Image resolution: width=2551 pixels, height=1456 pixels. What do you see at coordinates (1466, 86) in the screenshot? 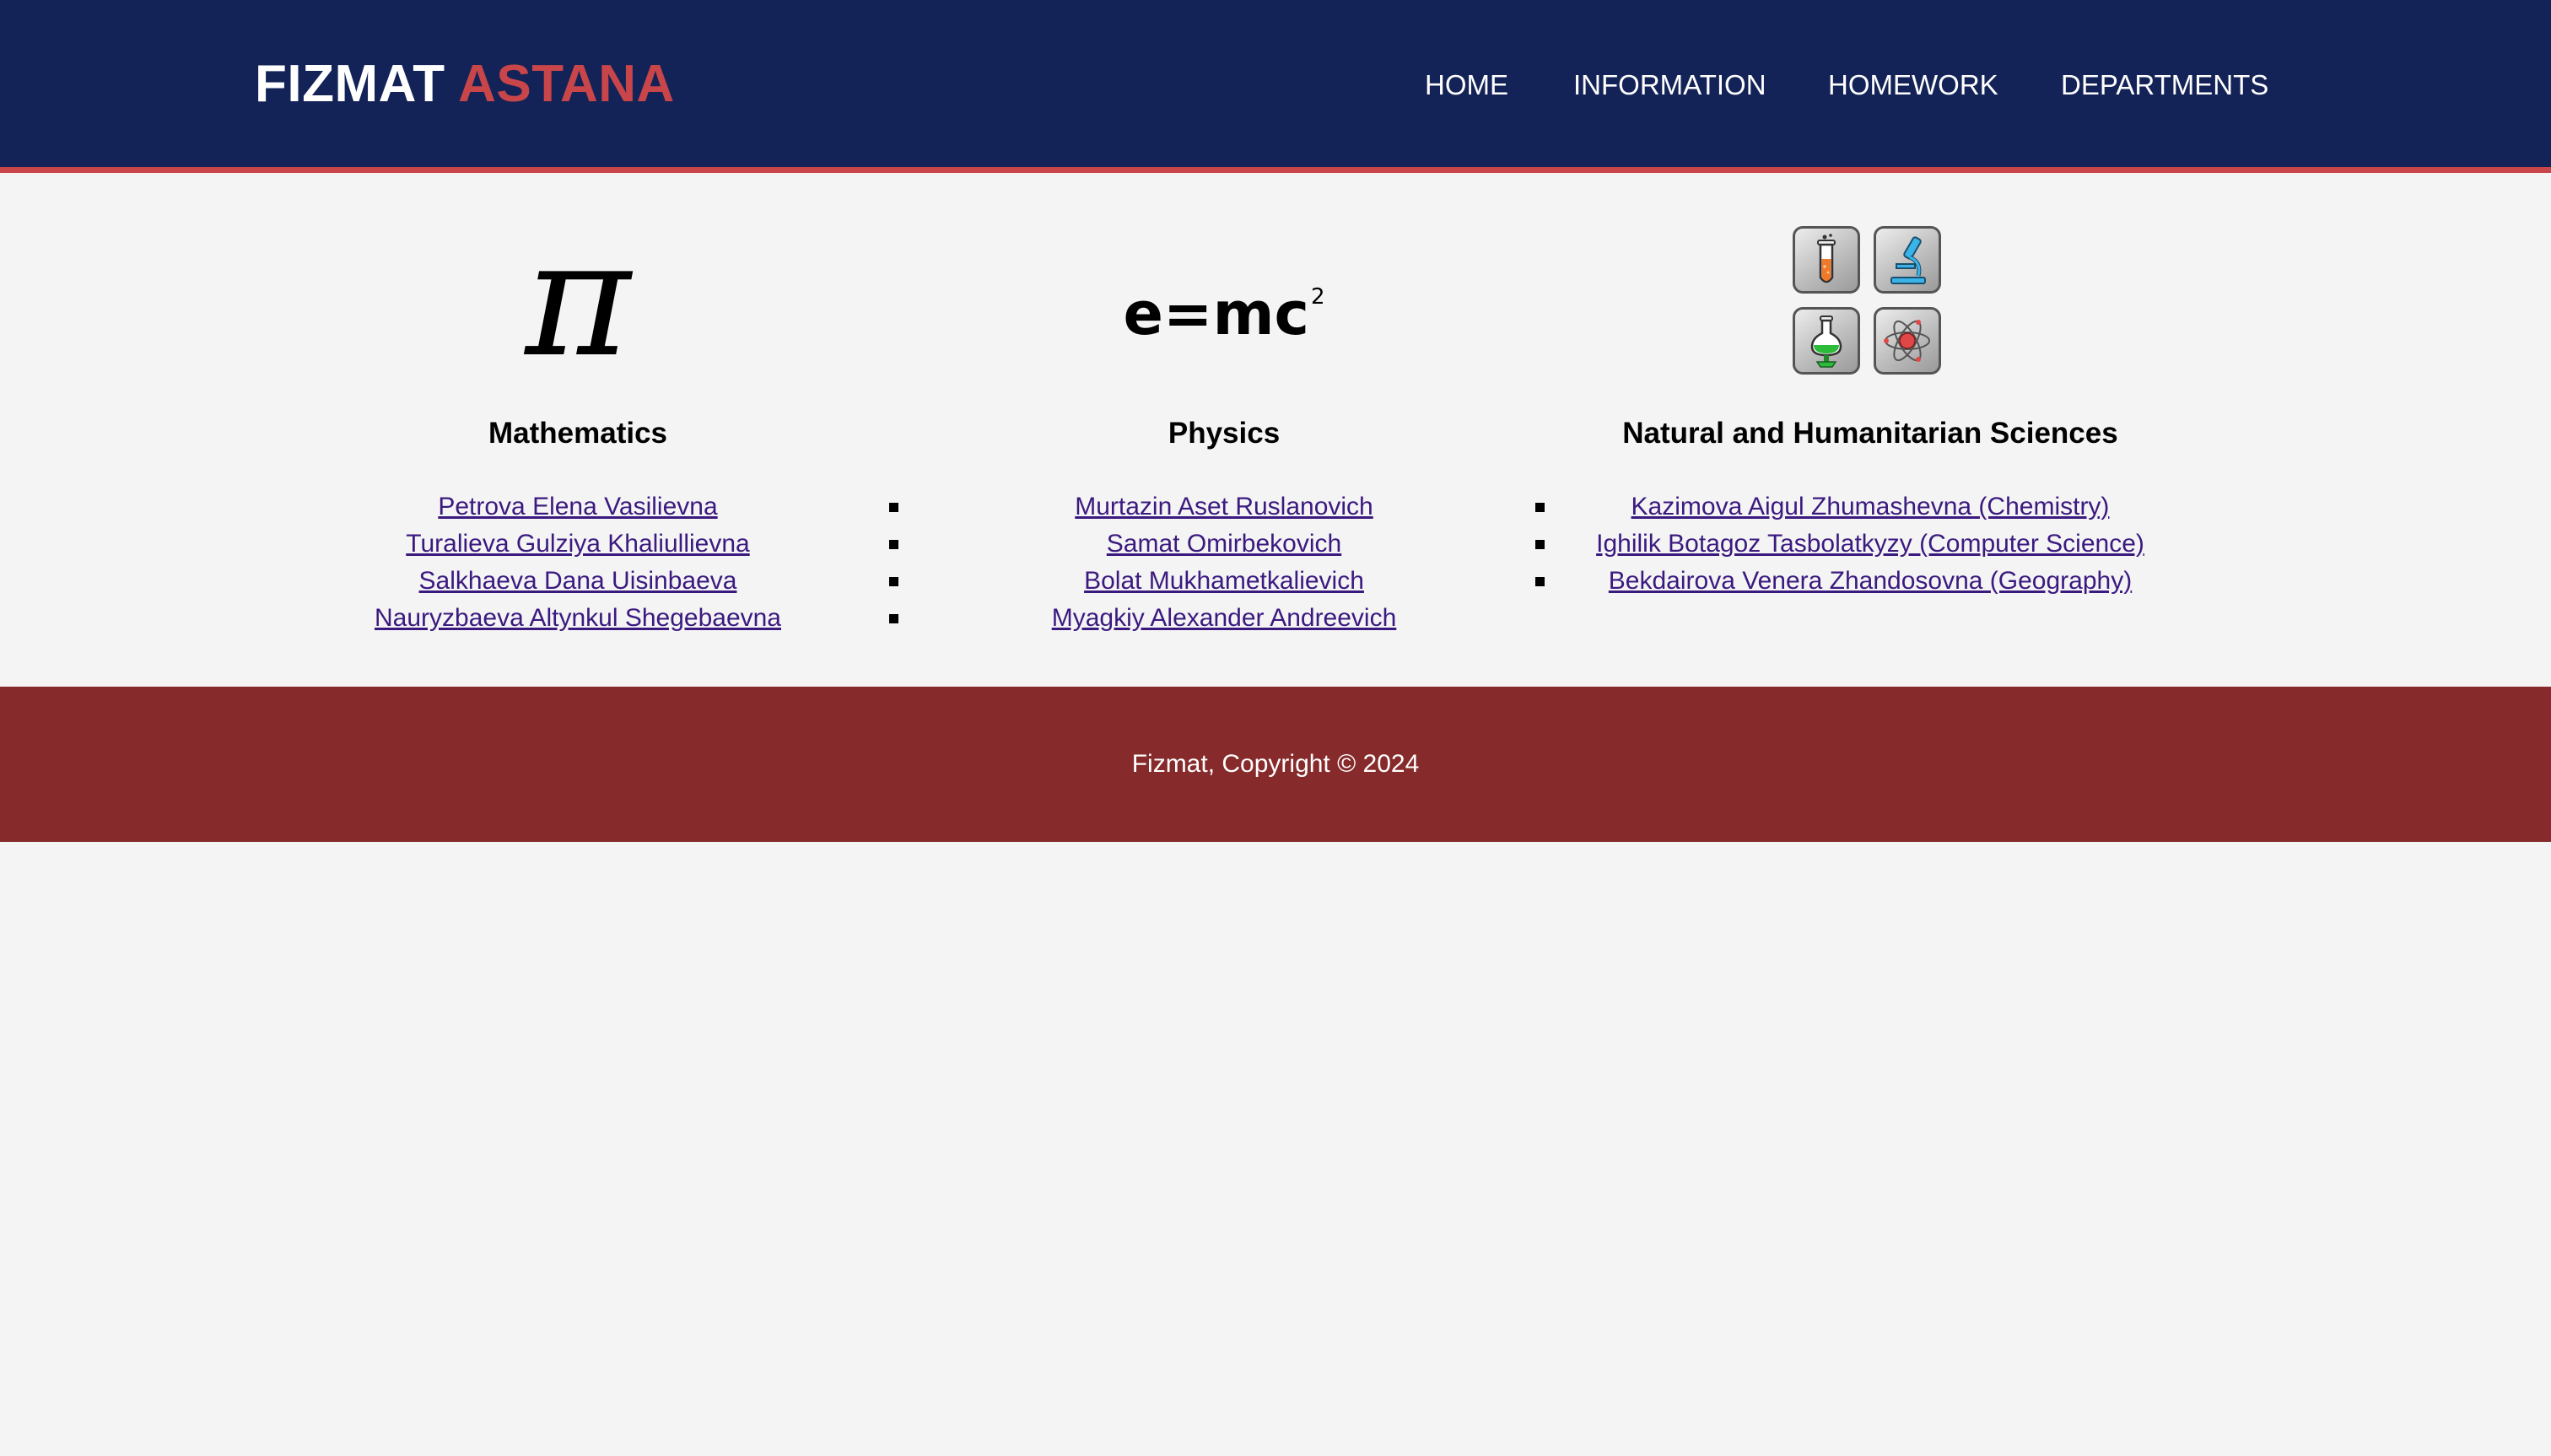
I see `nav-home-link: HOME` at bounding box center [1466, 86].